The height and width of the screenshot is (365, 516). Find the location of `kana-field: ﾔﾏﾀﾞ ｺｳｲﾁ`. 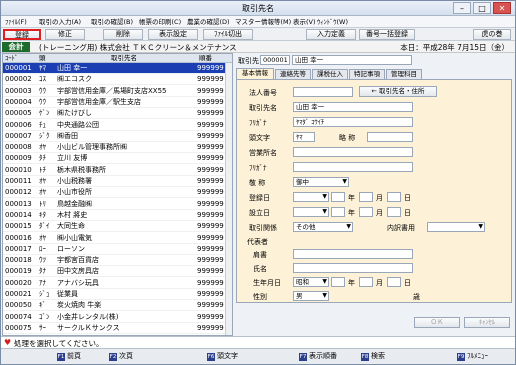

kana-field: ﾔﾏﾀﾞ ｺｳｲﾁ is located at coordinates (353, 122).